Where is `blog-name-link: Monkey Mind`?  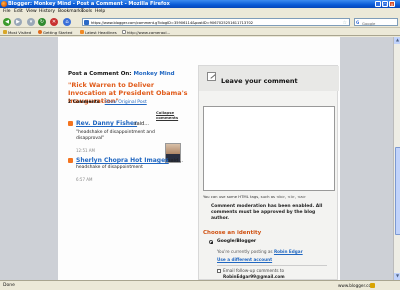 blog-name-link: Monkey Mind is located at coordinates (153, 74).